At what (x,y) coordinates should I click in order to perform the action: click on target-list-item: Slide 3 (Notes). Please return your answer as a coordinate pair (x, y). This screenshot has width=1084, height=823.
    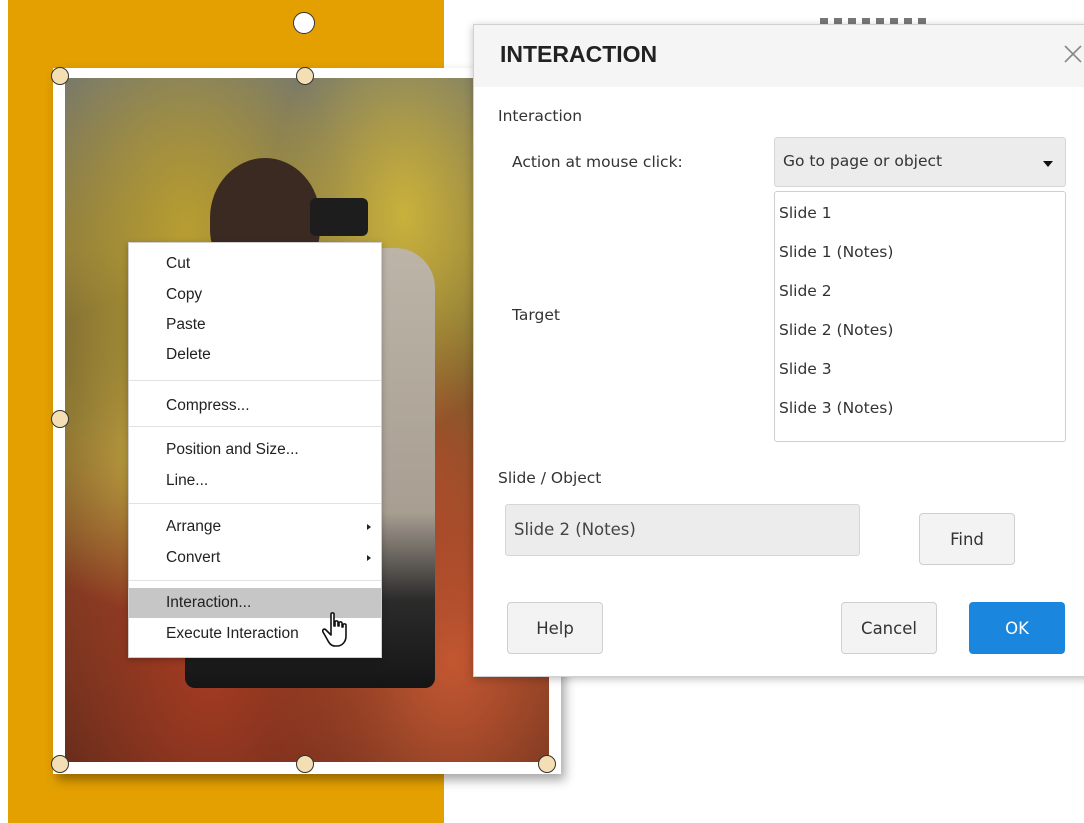
    Looking at the image, I should click on (836, 408).